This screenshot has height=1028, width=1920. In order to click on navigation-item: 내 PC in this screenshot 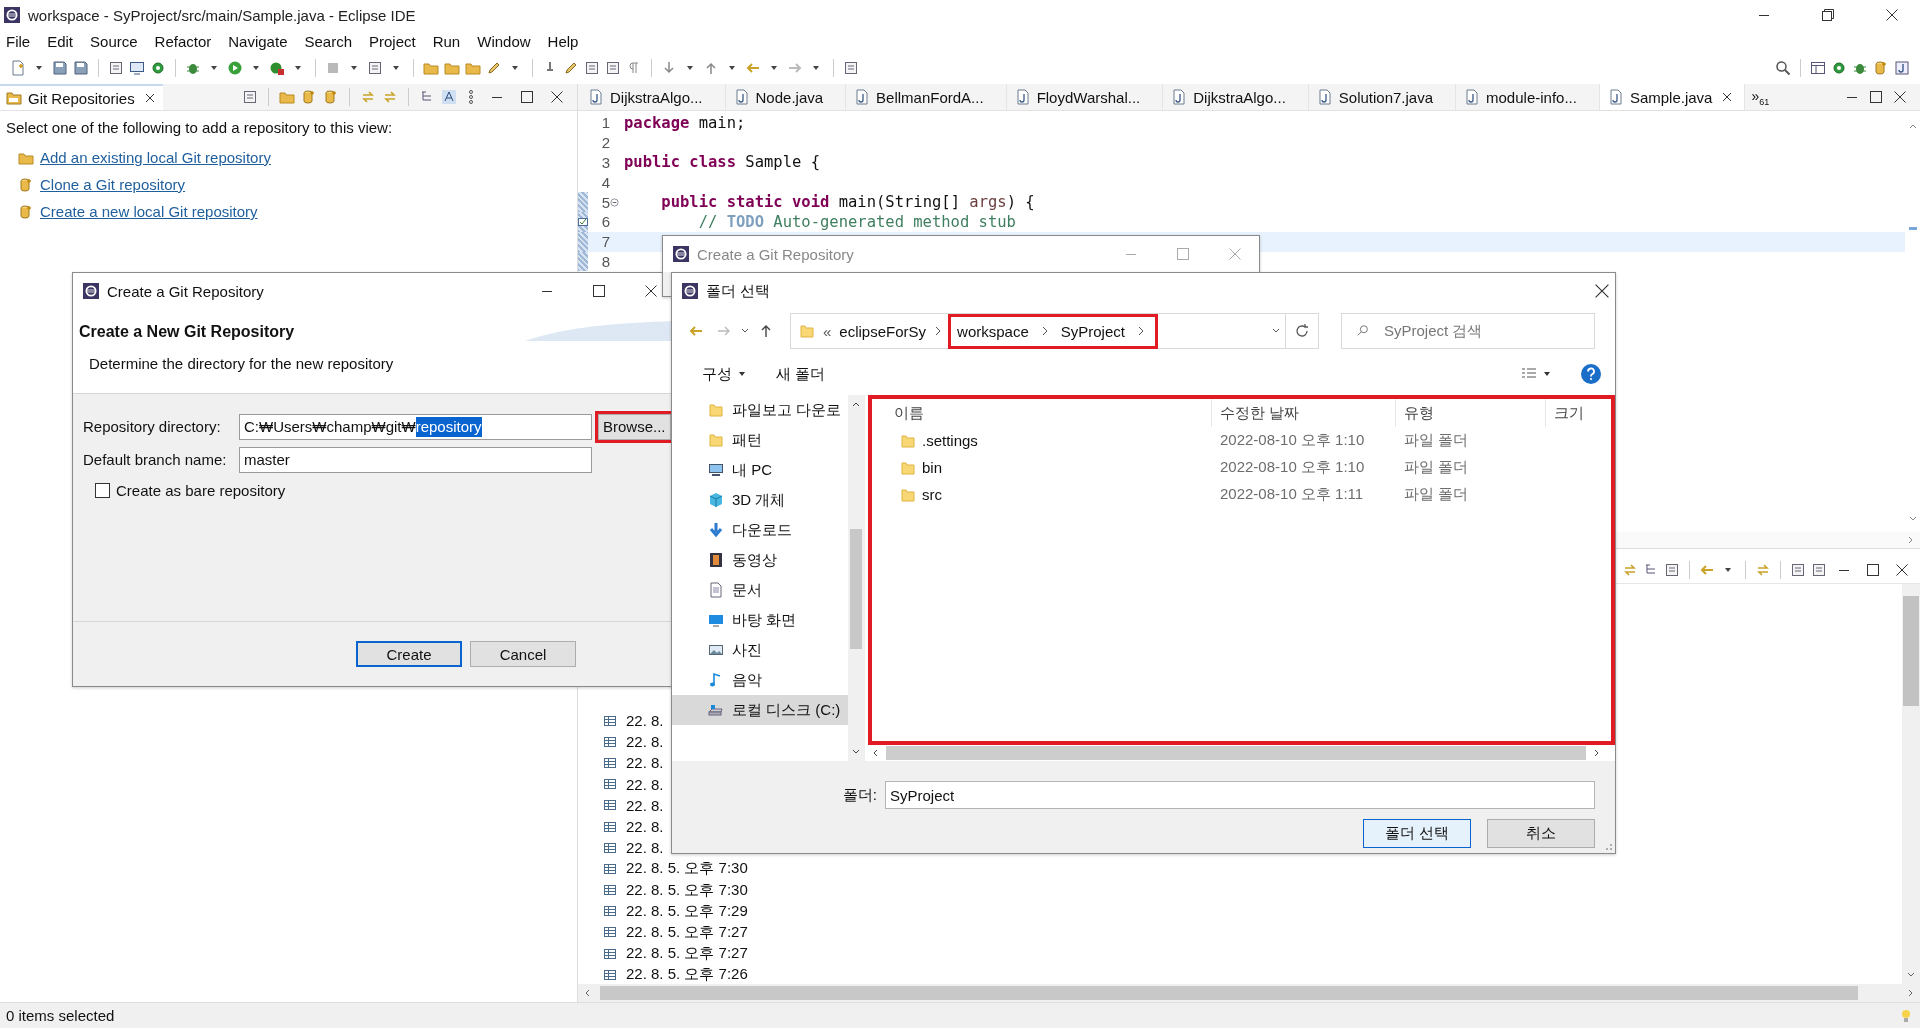, I will do `click(760, 470)`.